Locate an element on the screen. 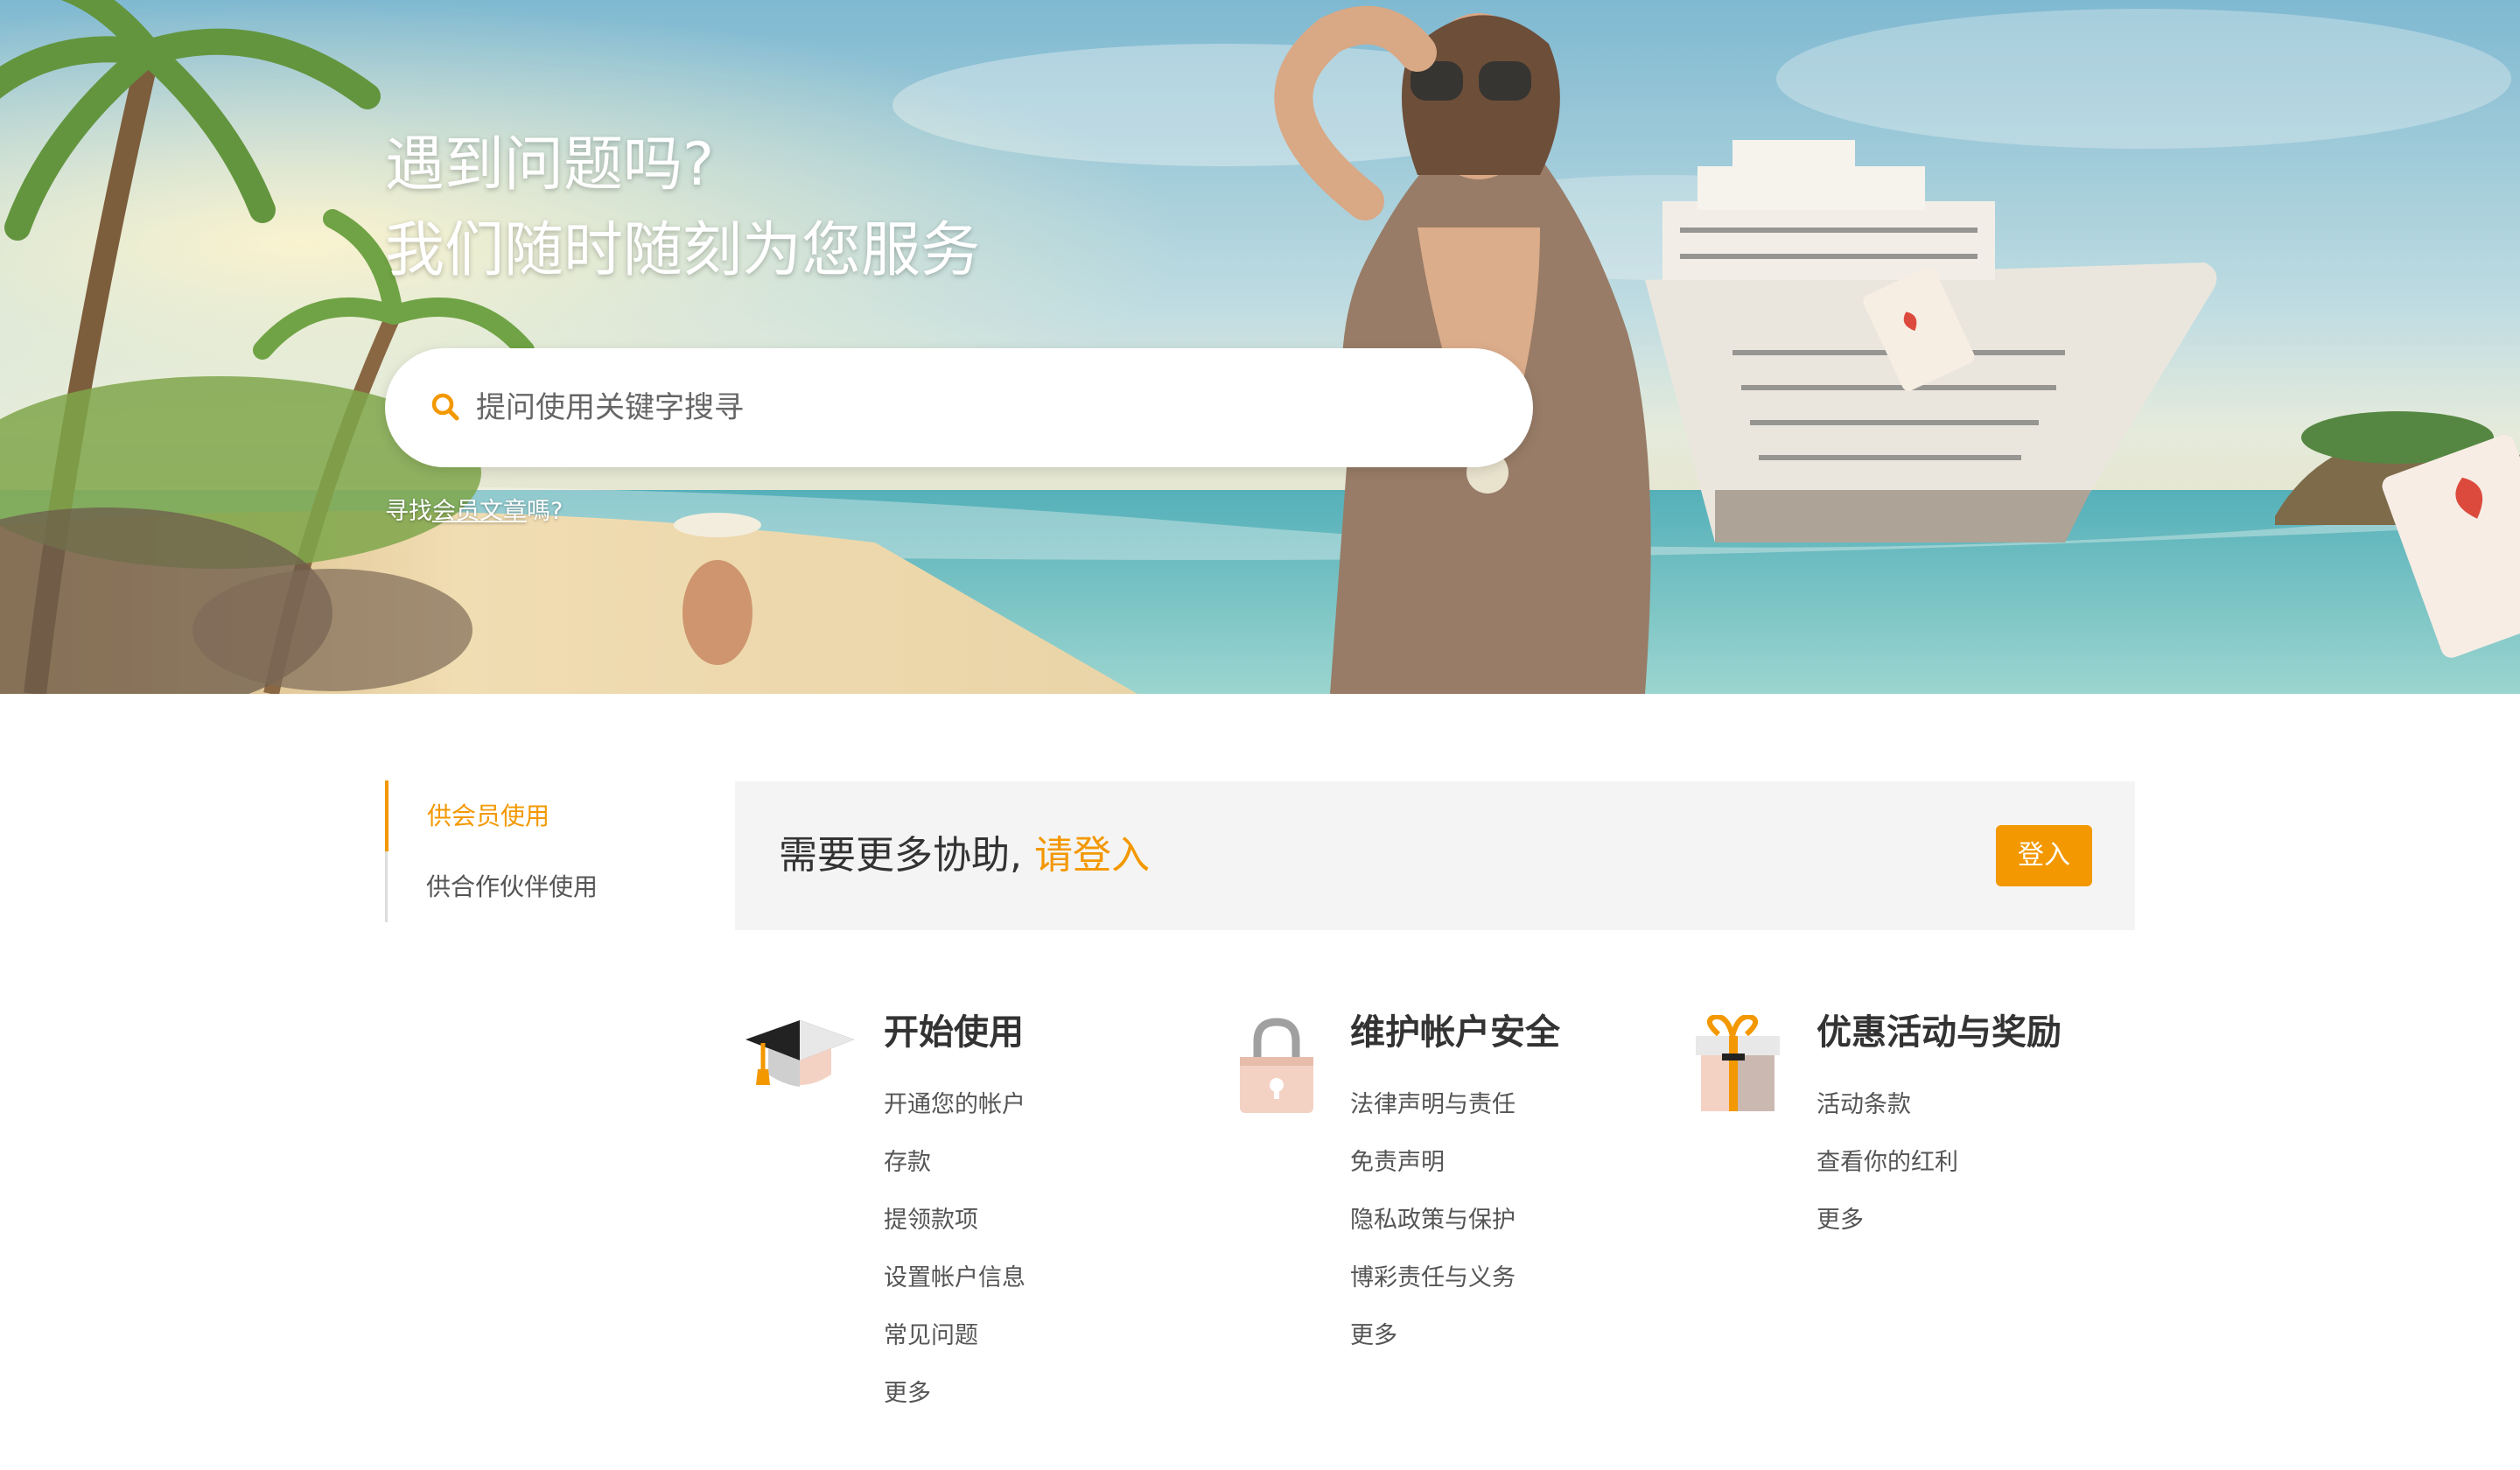 Image resolution: width=2520 pixels, height=1470 pixels. hero-title: 遇到问题吗? 我们随时随刻为您服务 is located at coordinates (682, 208).